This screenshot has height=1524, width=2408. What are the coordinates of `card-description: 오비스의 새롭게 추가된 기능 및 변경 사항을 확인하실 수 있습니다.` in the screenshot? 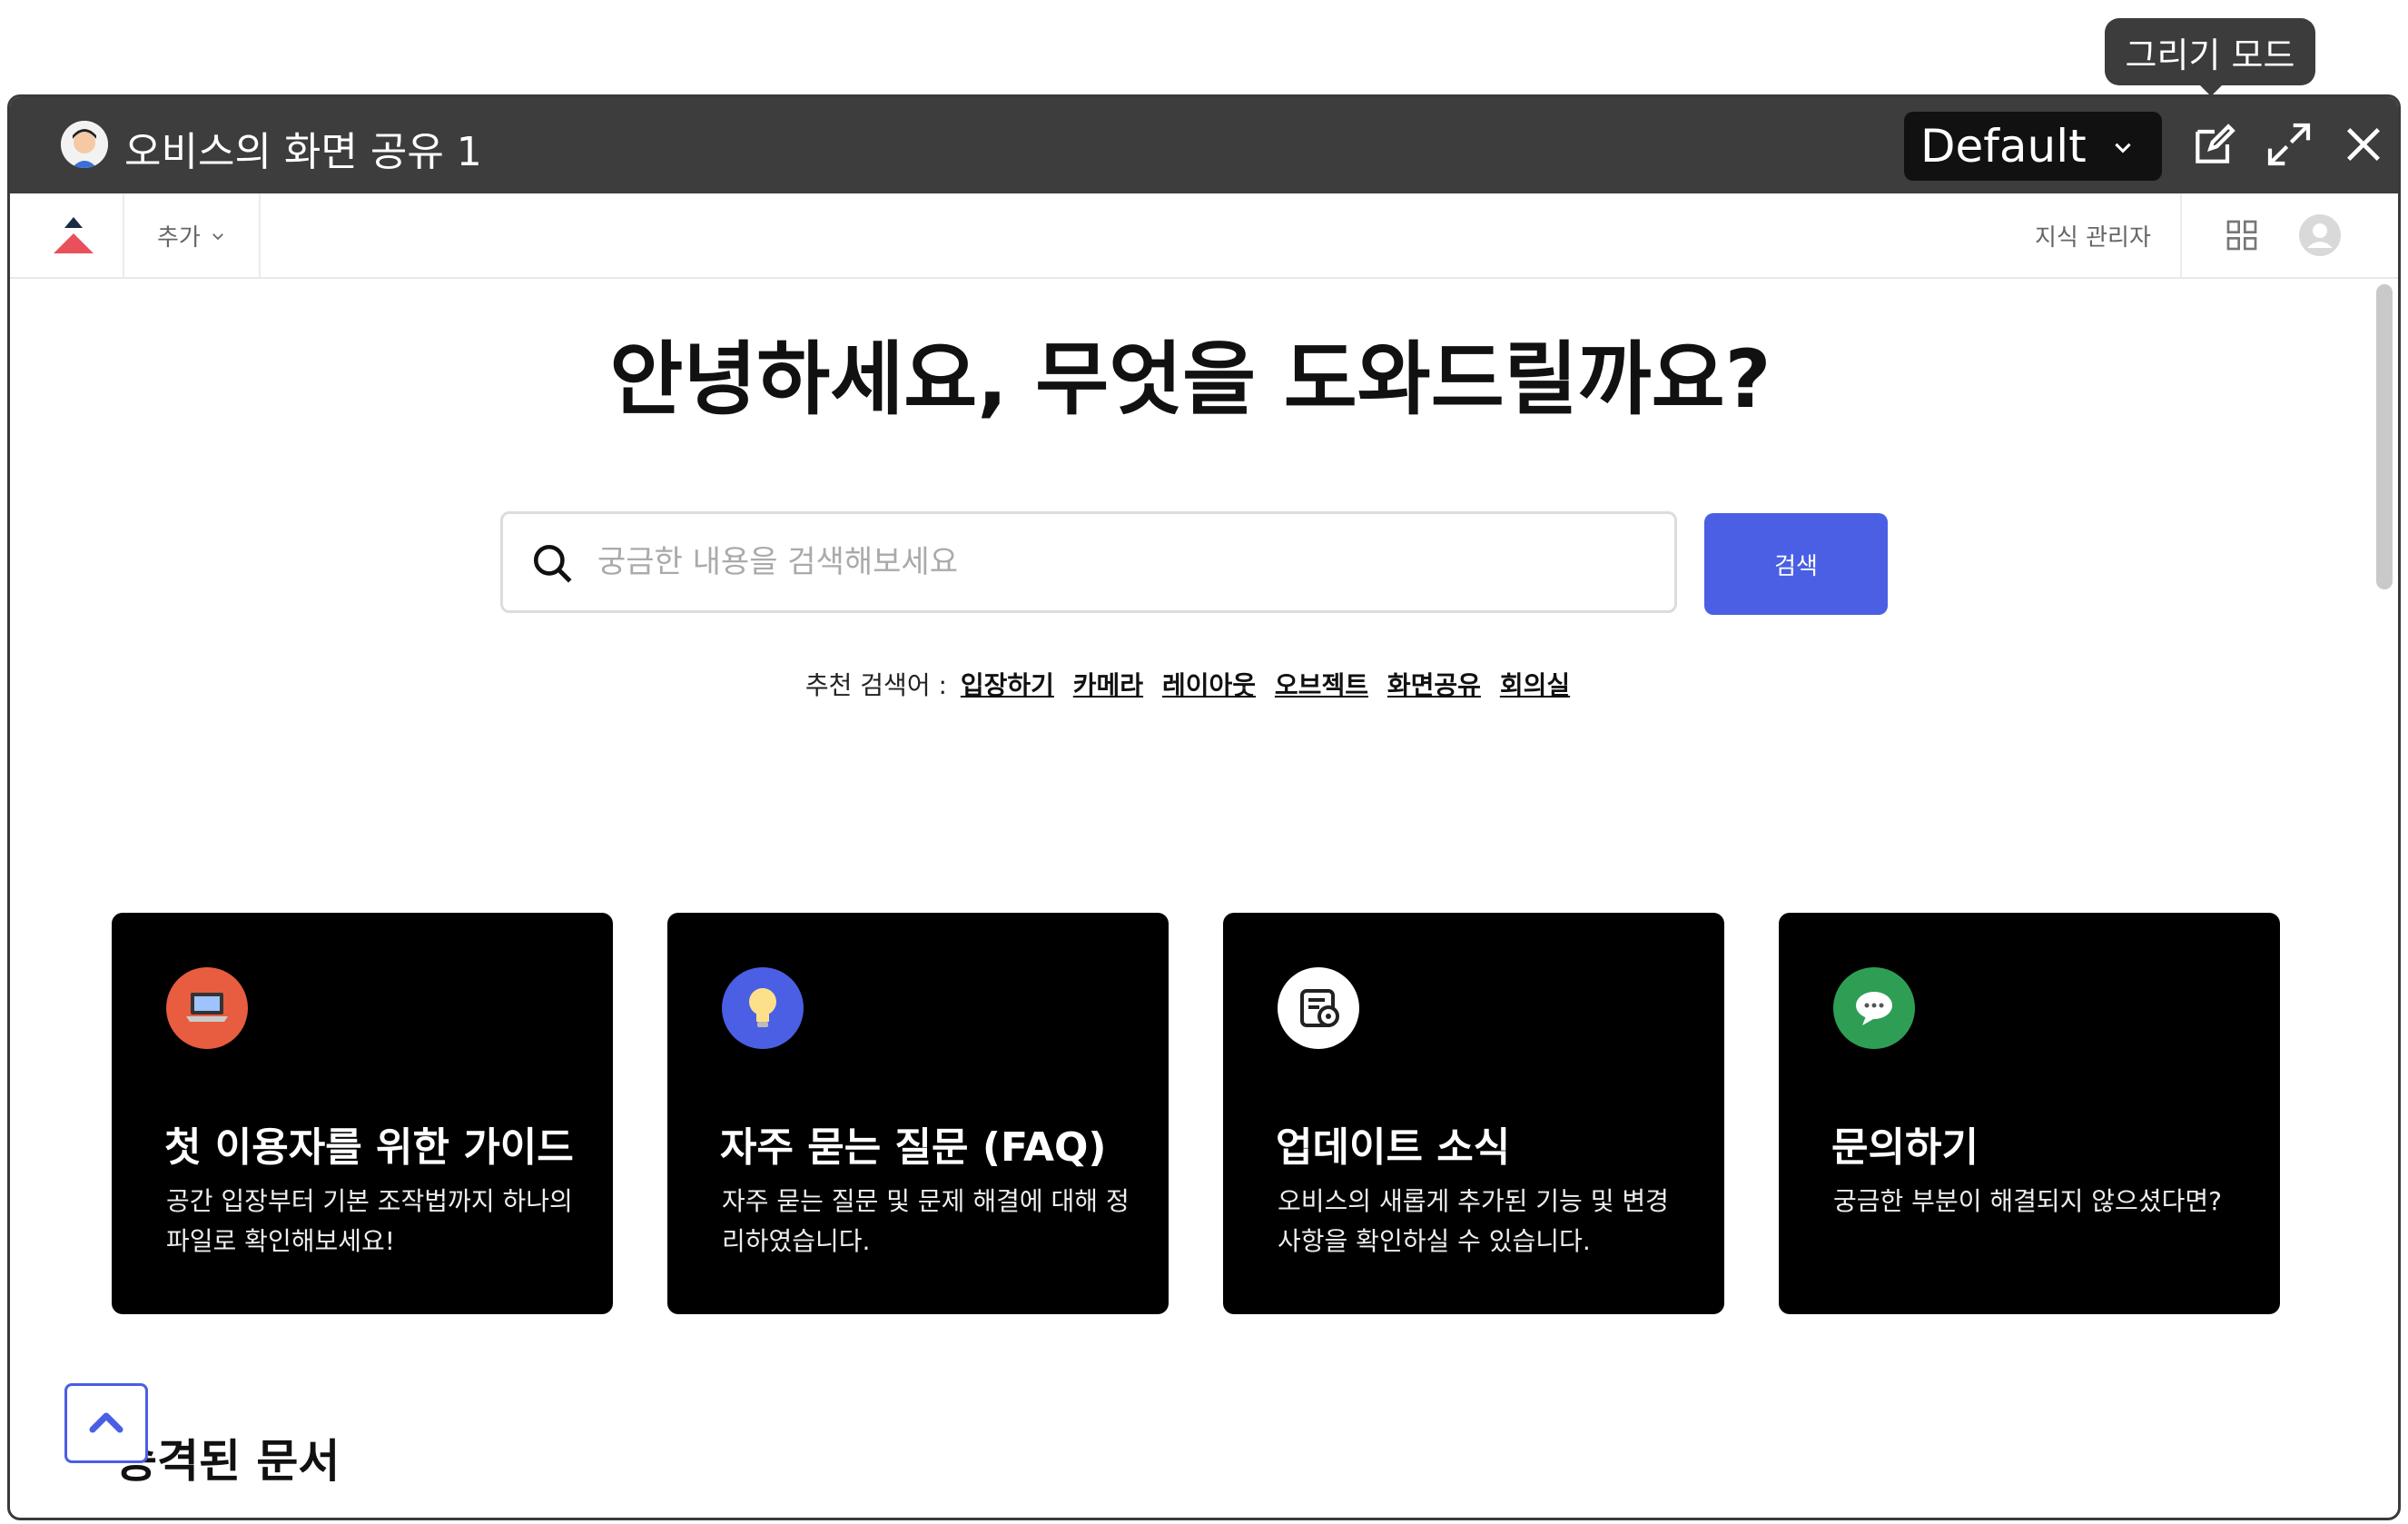 It's located at (1473, 1221).